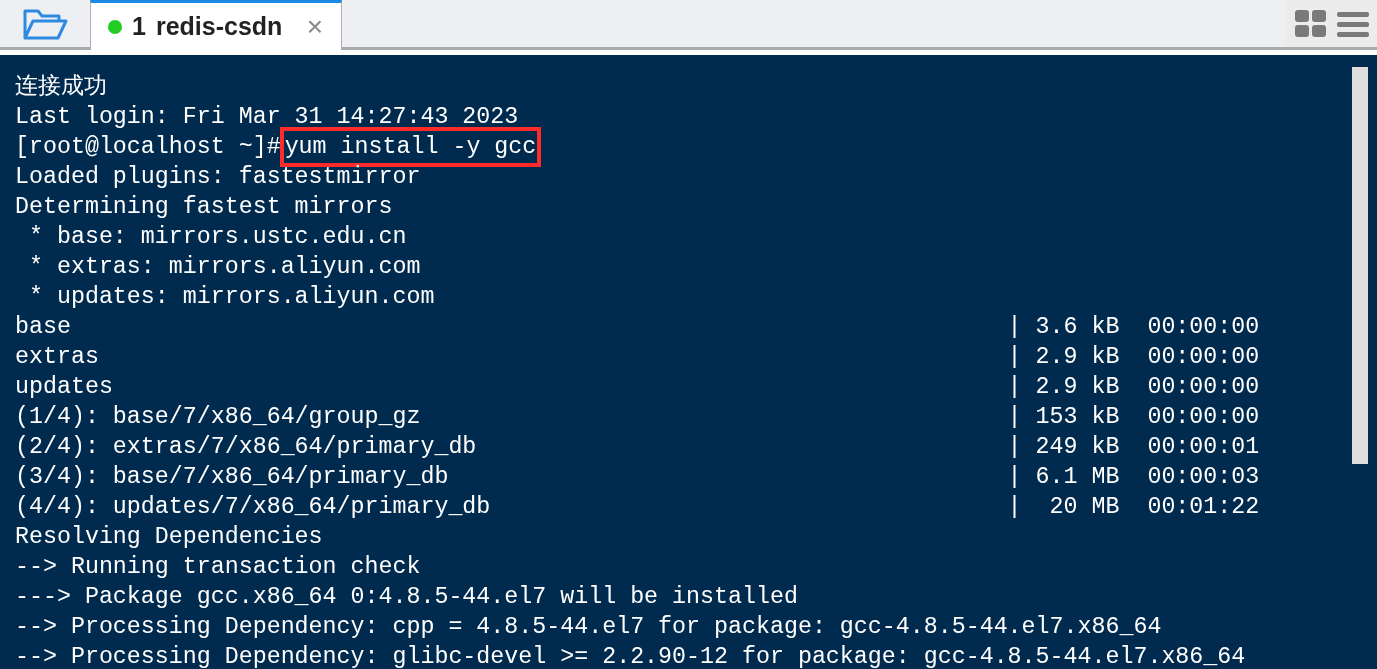 This screenshot has width=1377, height=669. Describe the element at coordinates (637, 417) in the screenshot. I see `terminal-line: (1/4): base/7/x86_64/group_gz | 153 kB 00:00:00` at that location.